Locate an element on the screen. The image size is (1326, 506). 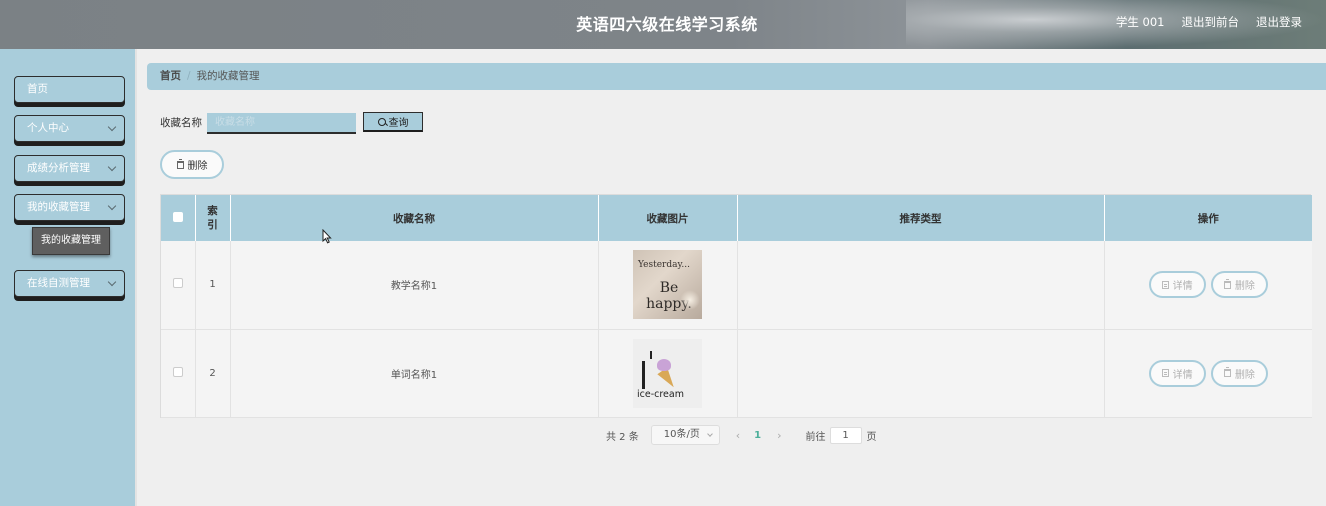
top-header: 英语四六级在线学习系统 学生 001 退出到前台 退出登录 is located at coordinates (663, 24).